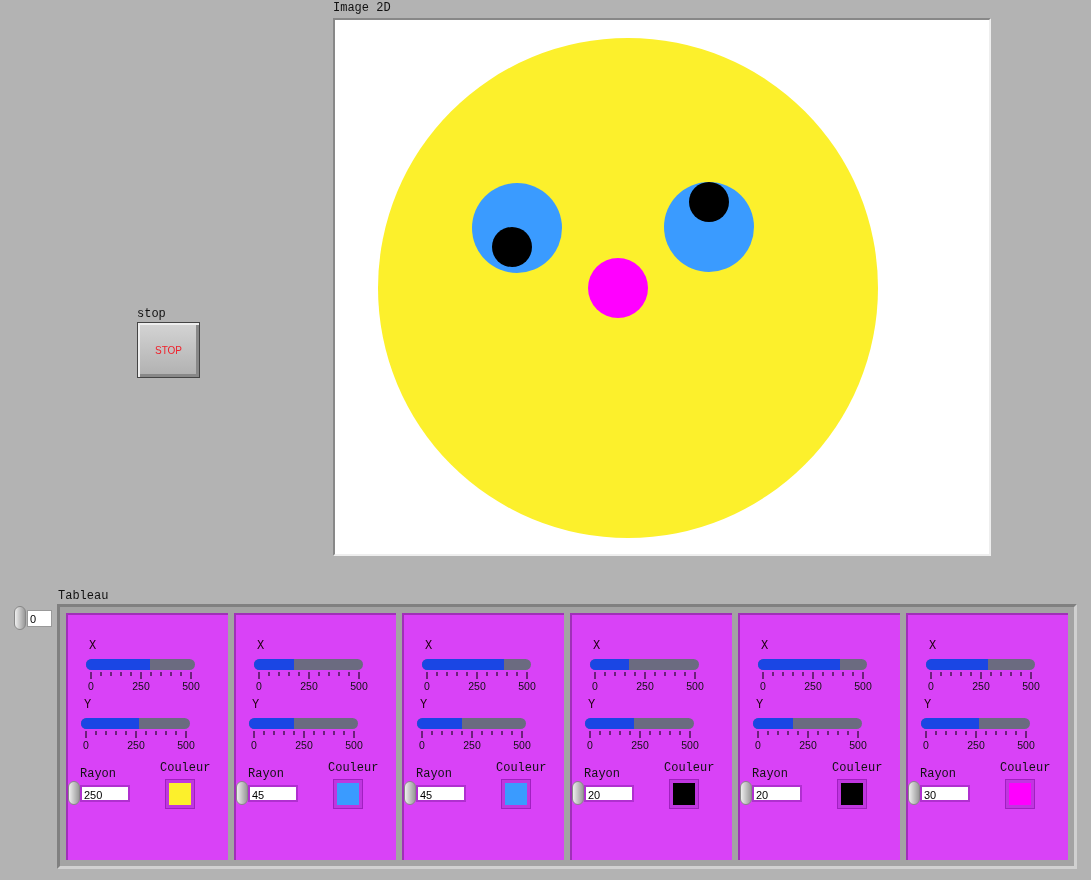 This screenshot has width=1091, height=880. I want to click on index-field: 0, so click(39, 618).